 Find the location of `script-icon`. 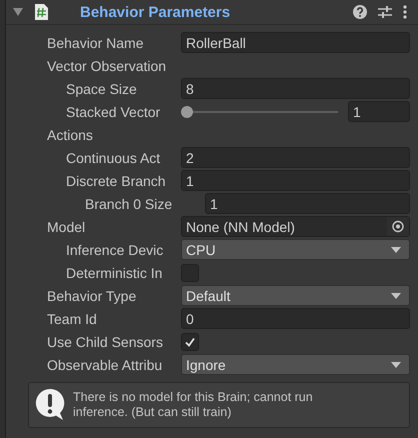

script-icon is located at coordinates (41, 12).